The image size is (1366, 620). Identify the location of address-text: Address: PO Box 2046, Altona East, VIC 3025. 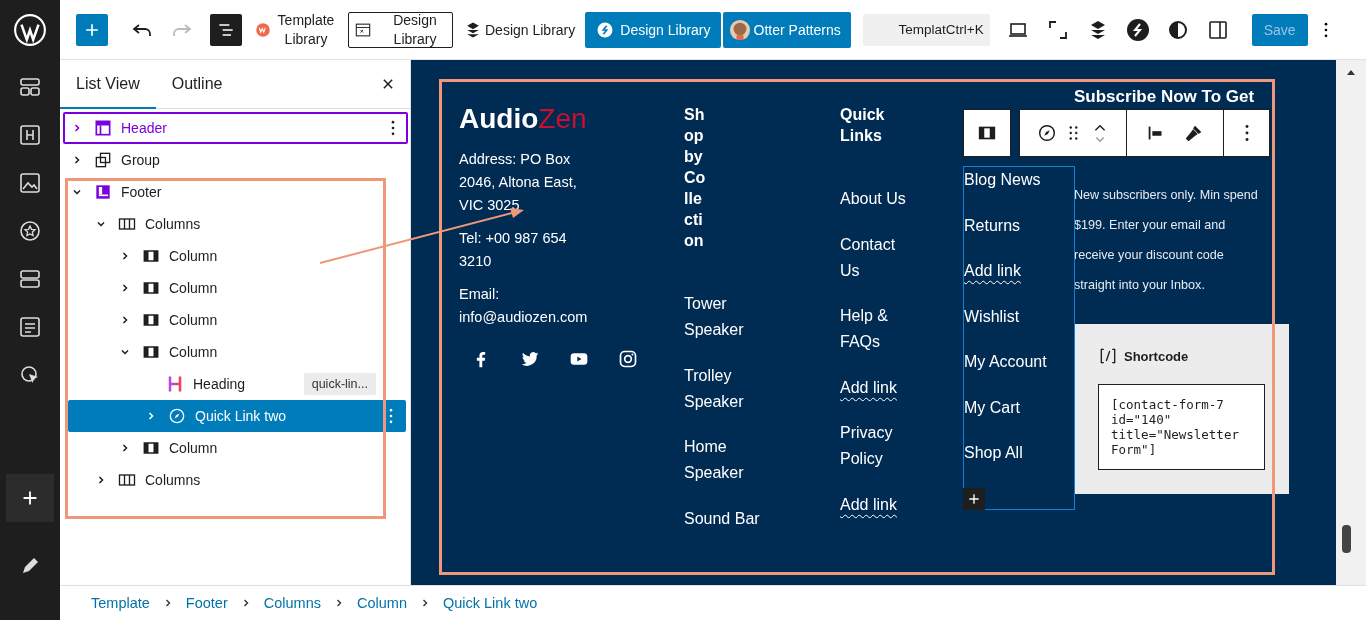
(518, 182).